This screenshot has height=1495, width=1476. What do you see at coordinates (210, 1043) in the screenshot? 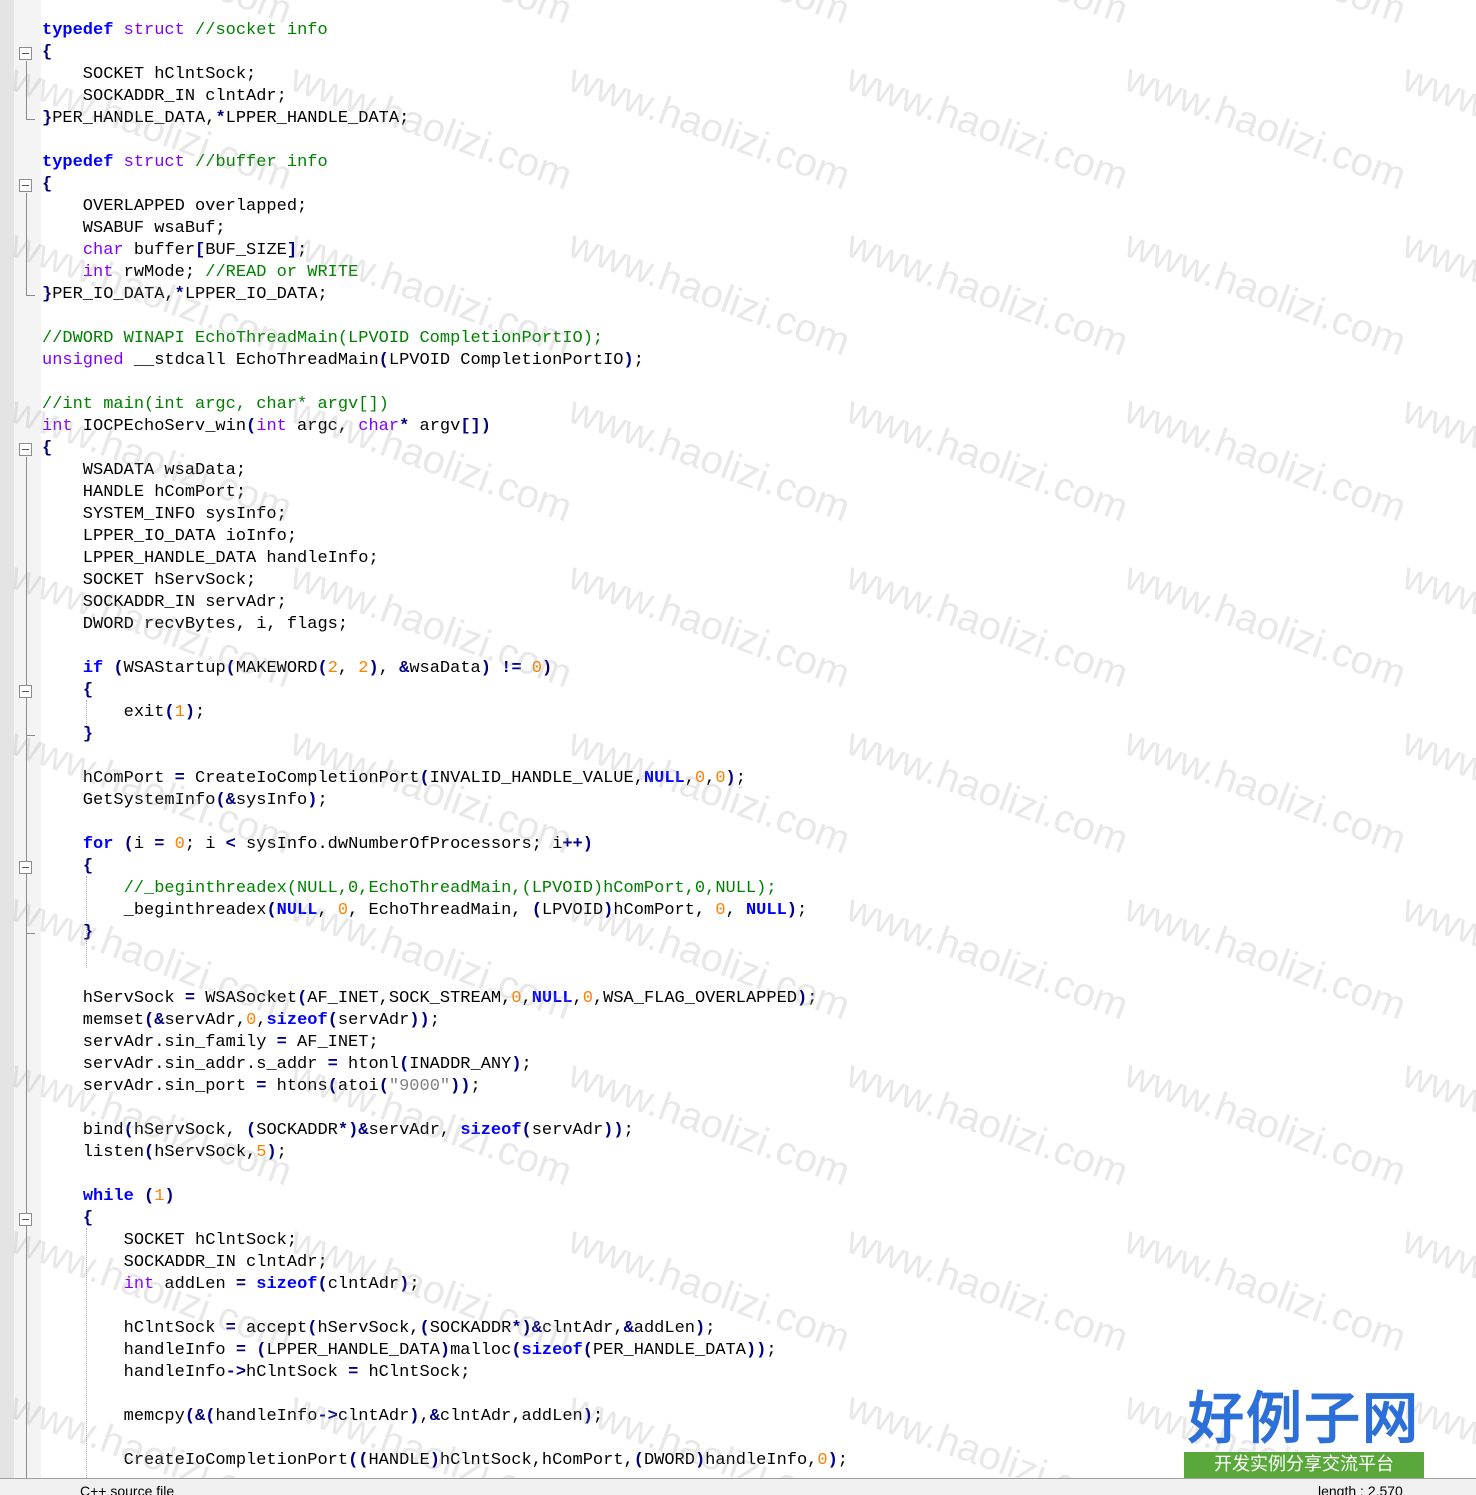
I see `code-line: servAdr.sin_family = AF_INET;` at bounding box center [210, 1043].